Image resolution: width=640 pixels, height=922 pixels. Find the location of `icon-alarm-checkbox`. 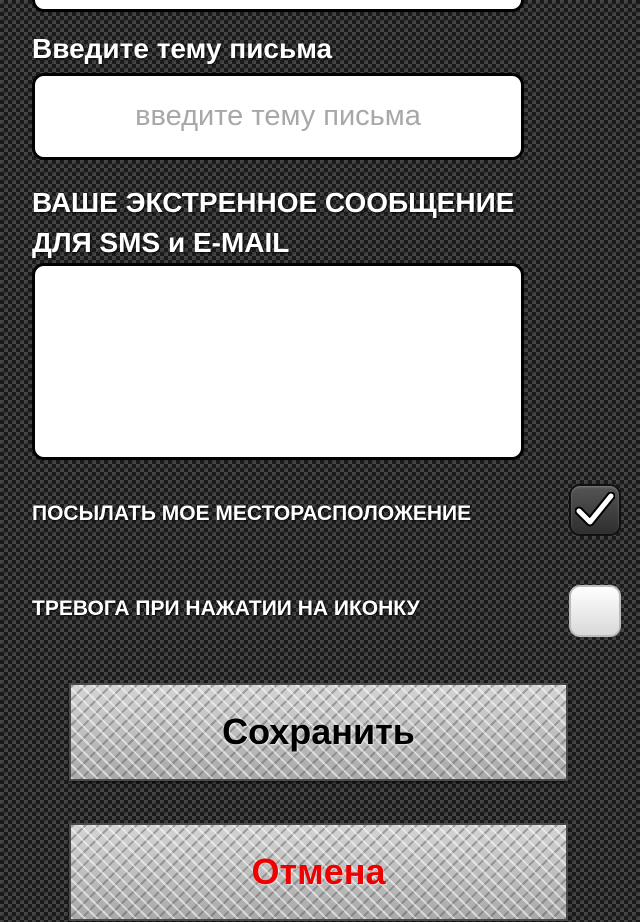

icon-alarm-checkbox is located at coordinates (595, 611).